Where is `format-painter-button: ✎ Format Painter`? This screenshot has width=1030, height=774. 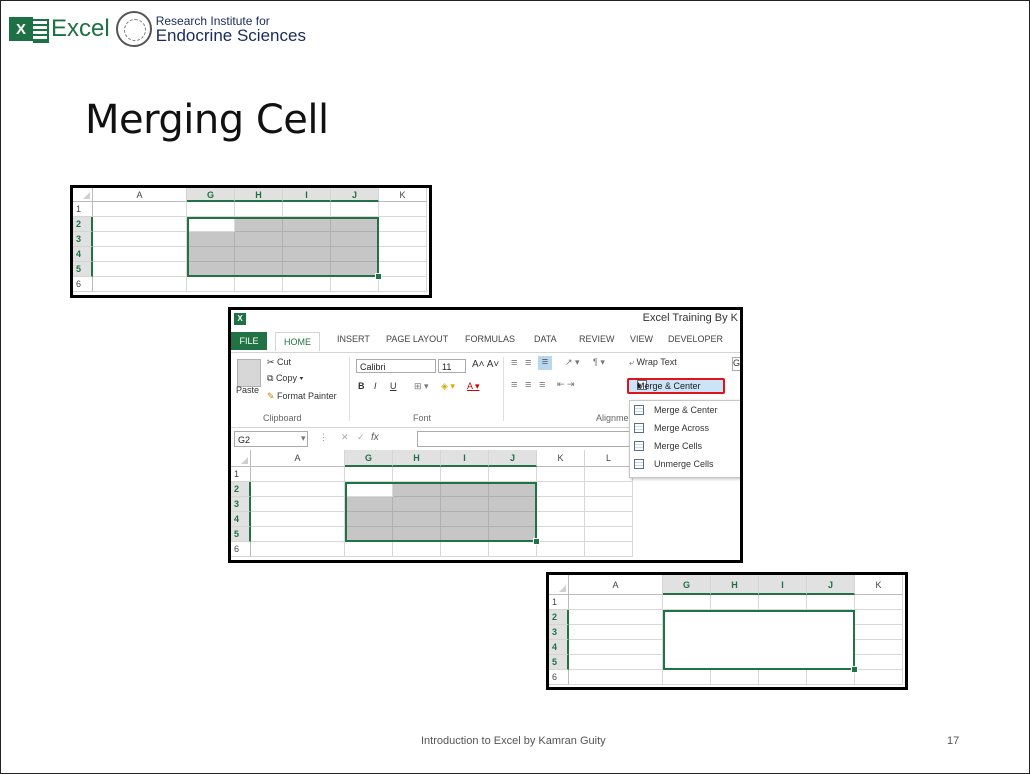 format-painter-button: ✎ Format Painter is located at coordinates (302, 396).